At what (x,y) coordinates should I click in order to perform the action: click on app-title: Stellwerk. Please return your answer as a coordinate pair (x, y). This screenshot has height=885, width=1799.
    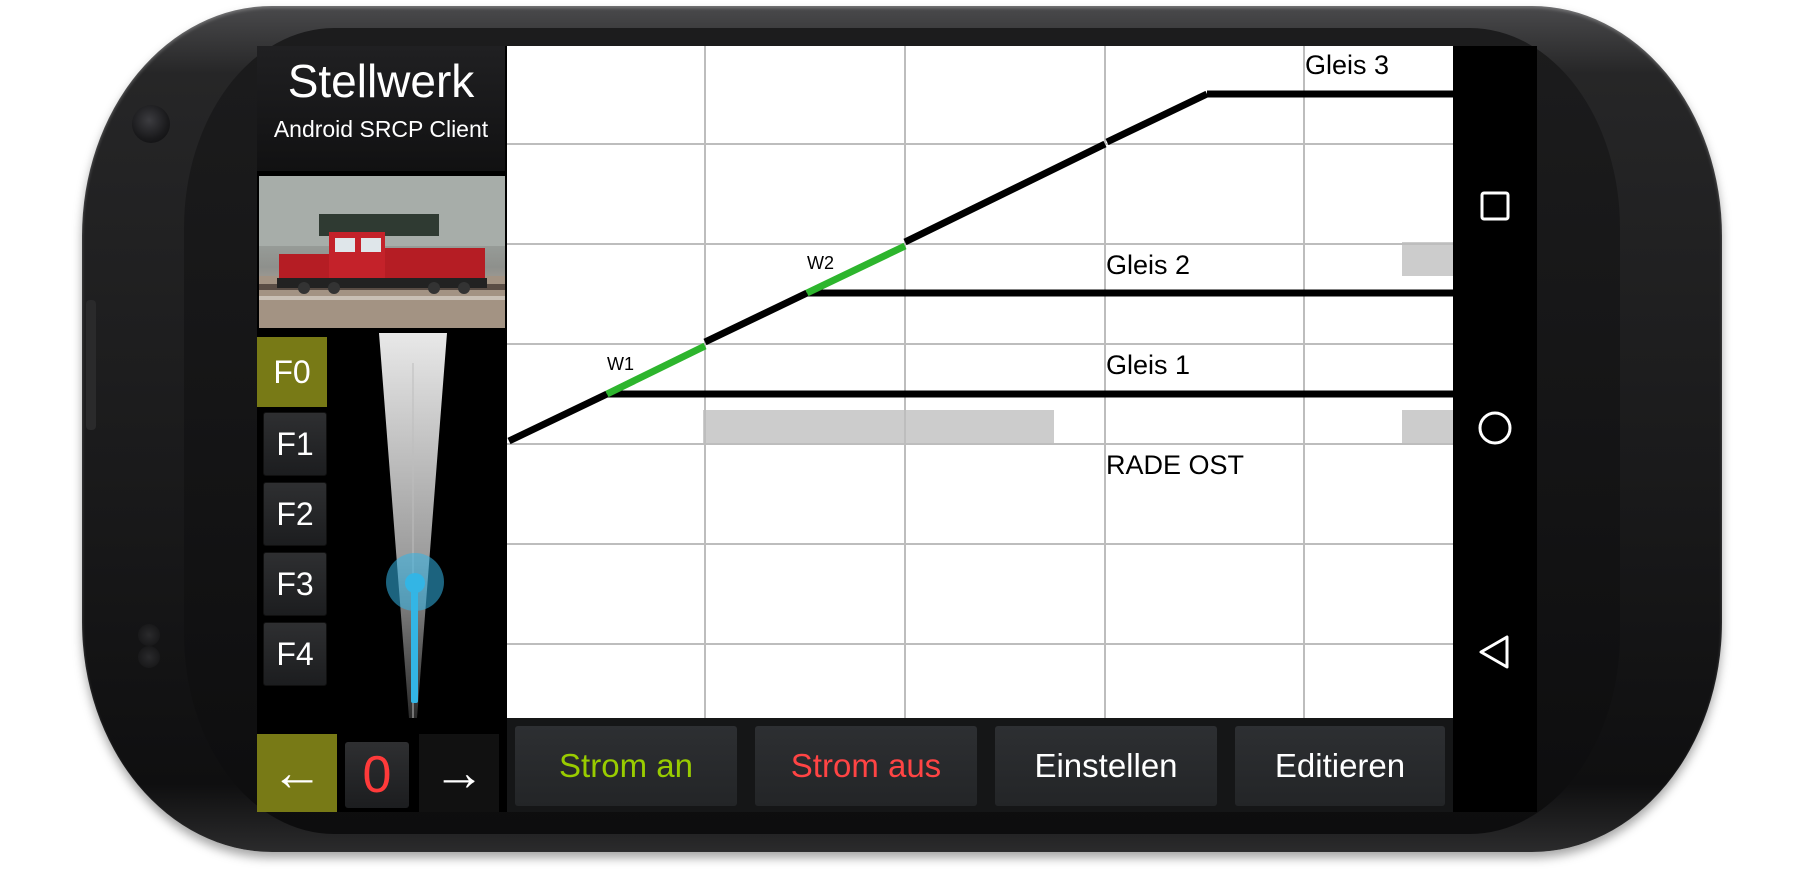
    Looking at the image, I should click on (381, 81).